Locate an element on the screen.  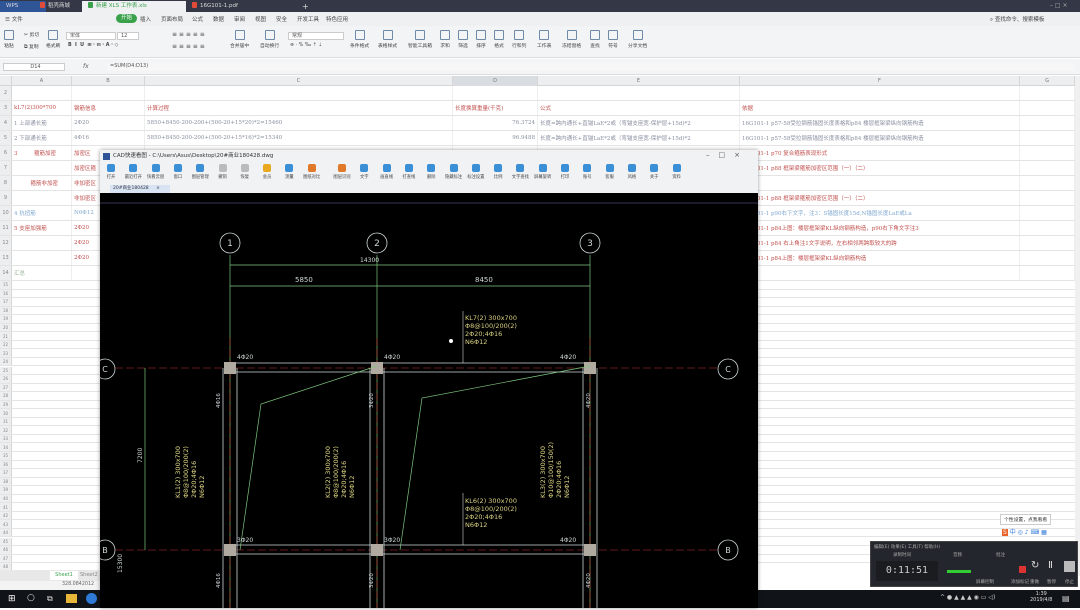
row-number: 7 is located at coordinates (6, 168).